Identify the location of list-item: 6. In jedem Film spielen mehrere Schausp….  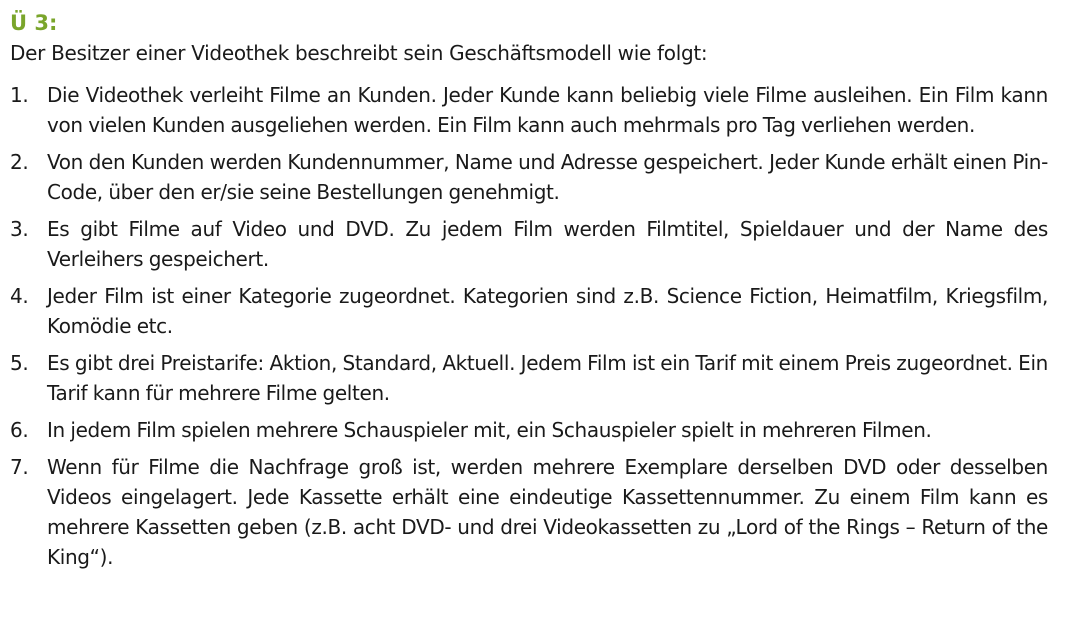
(529, 430).